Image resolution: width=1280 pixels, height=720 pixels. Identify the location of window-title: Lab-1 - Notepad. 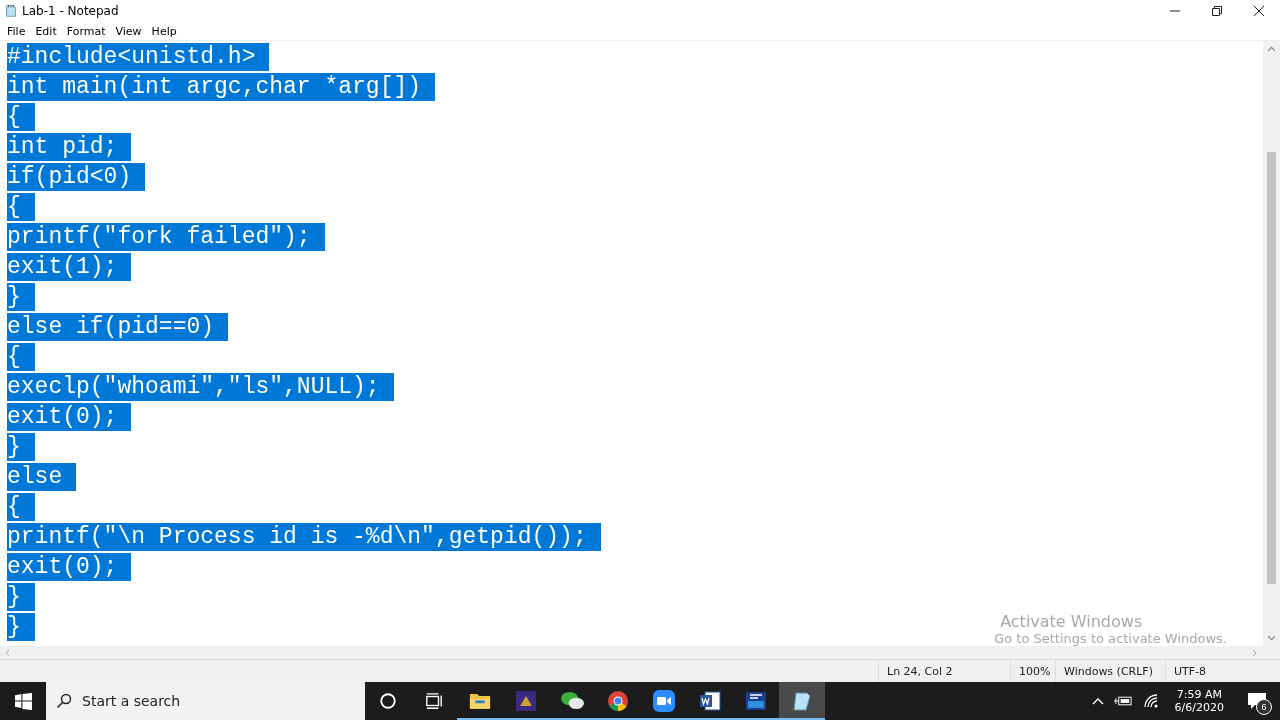
(70, 11).